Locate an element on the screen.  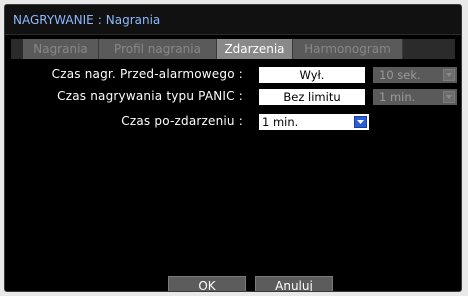
pre-alarm-label: Czas nagr. Przed-alarmowego : is located at coordinates (147, 74).